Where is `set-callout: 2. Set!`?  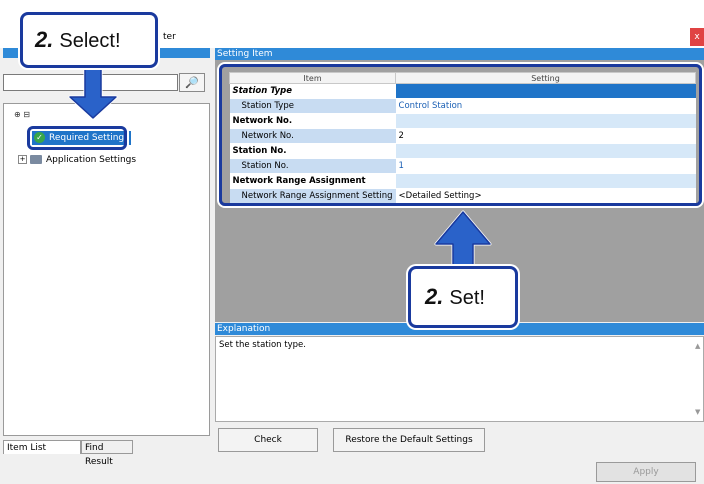
set-callout: 2. Set! is located at coordinates (463, 297).